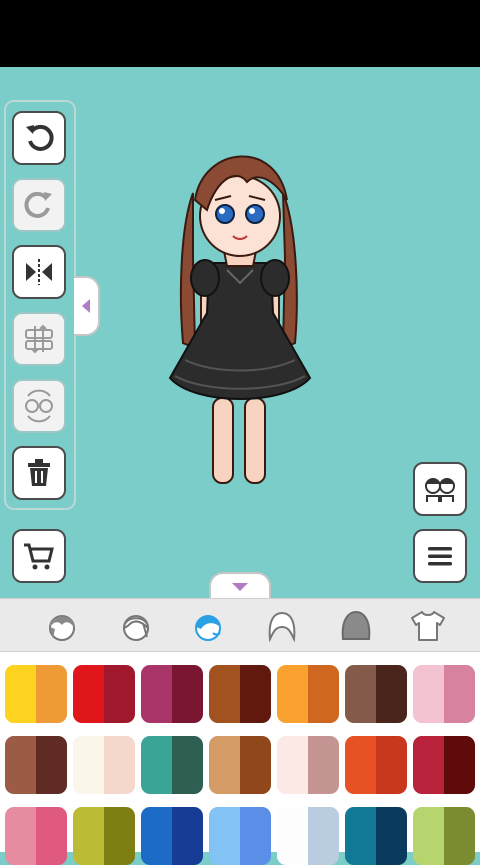  I want to click on flip-horizontal-icon, so click(39, 272).